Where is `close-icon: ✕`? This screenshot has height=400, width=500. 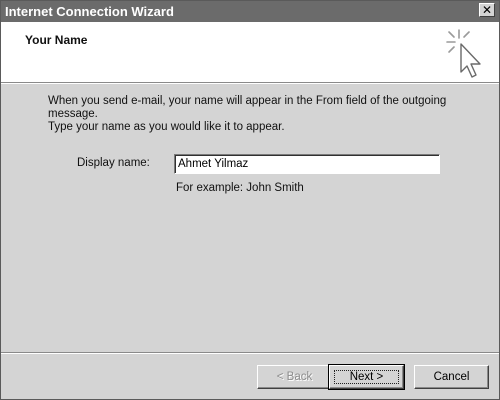 close-icon: ✕ is located at coordinates (487, 10).